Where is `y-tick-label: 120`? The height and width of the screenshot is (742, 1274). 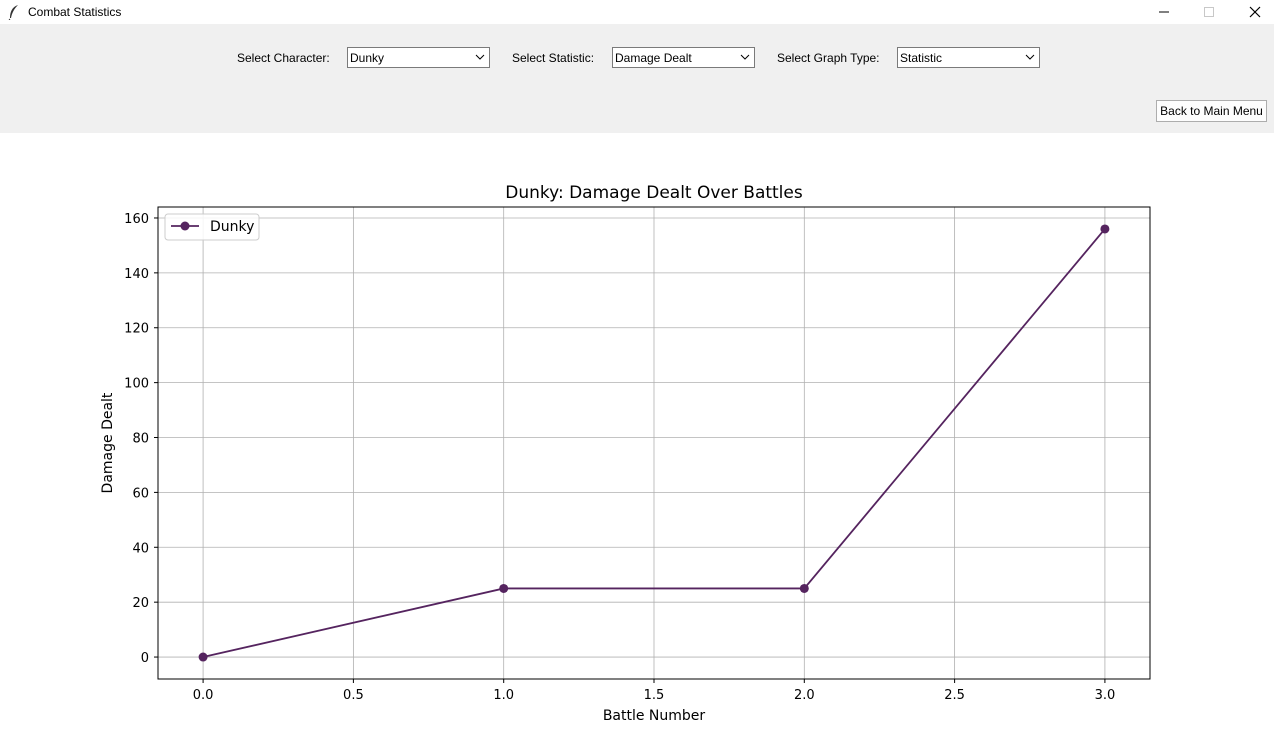 y-tick-label: 120 is located at coordinates (136, 329).